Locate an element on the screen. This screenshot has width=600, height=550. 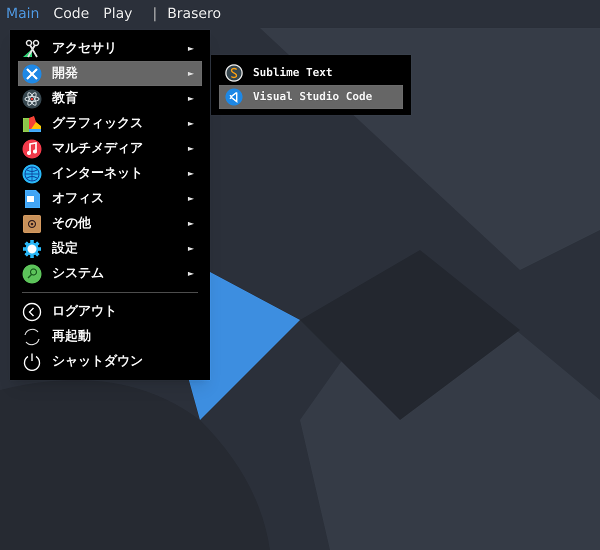
menu-item: マルチメディア ► is located at coordinates (110, 148).